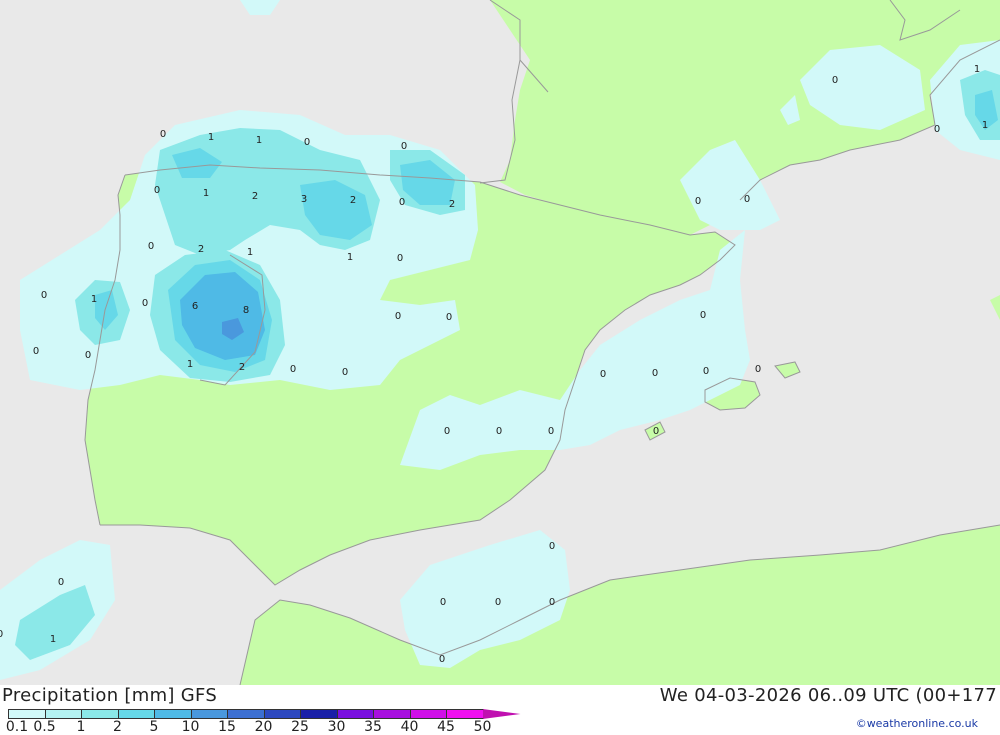 This screenshot has width=1000, height=735. I want to click on value-label: 8, so click(246, 310).